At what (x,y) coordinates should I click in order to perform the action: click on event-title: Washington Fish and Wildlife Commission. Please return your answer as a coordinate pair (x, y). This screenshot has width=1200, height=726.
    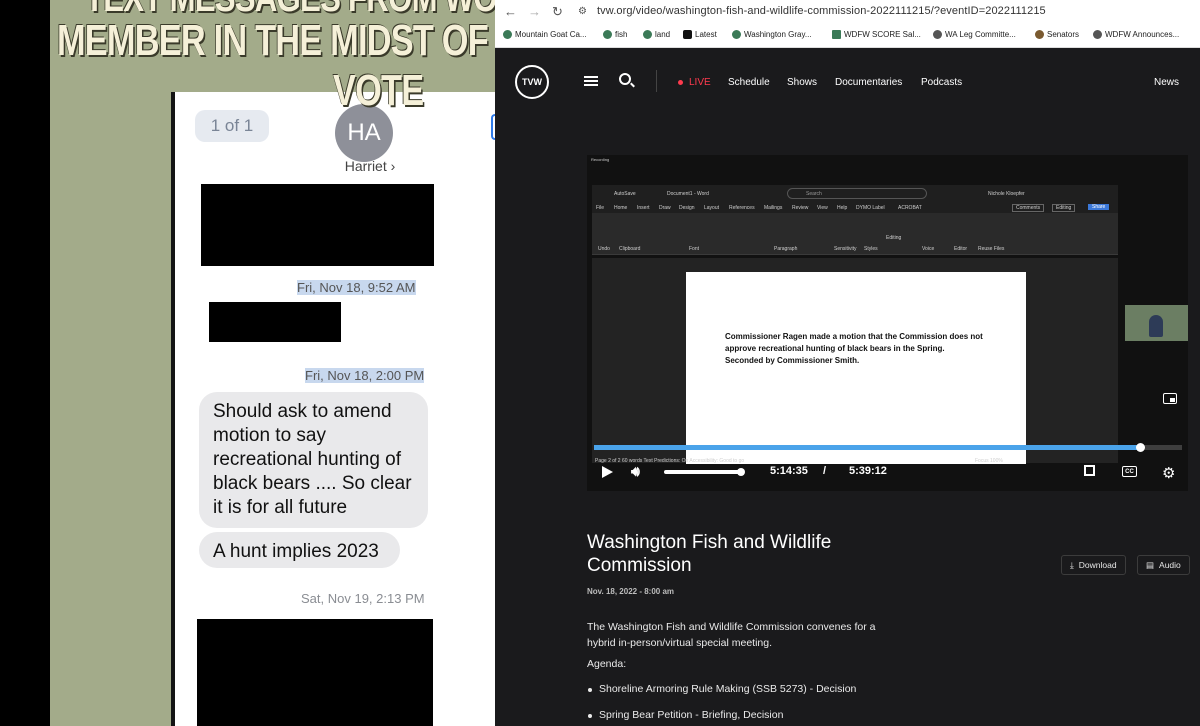
    Looking at the image, I should click on (709, 554).